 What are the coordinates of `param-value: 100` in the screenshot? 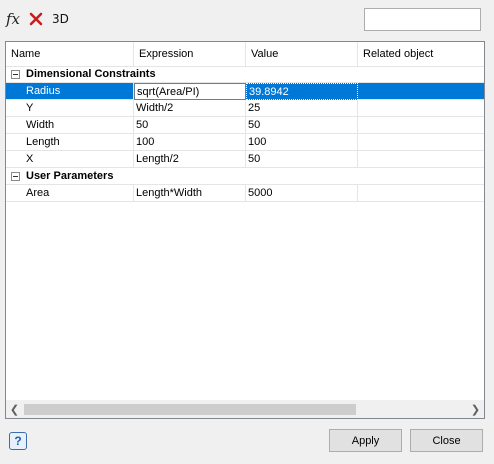 It's located at (302, 142).